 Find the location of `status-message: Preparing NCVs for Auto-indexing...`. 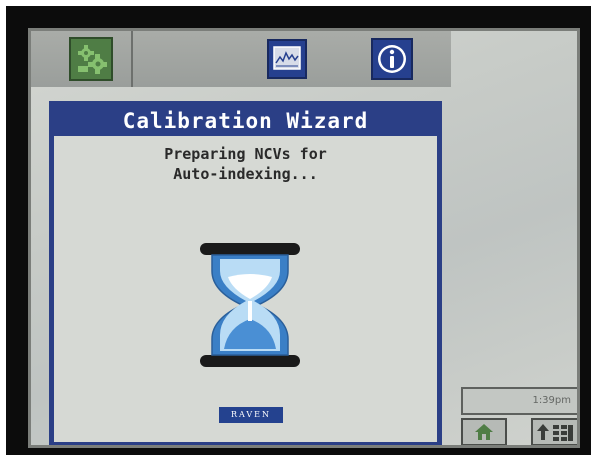

status-message: Preparing NCVs for Auto-indexing... is located at coordinates (245, 164).